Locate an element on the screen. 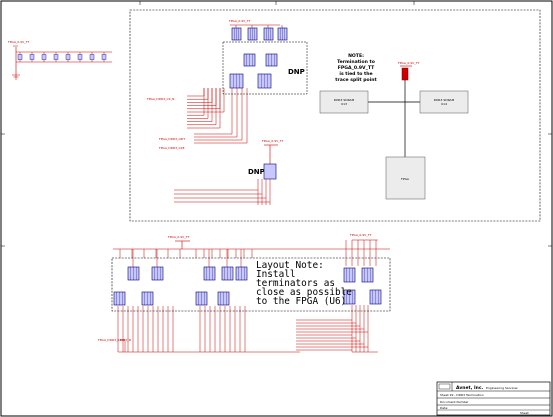 This screenshot has height=417, width=553. ddr3-right-sub: U14 is located at coordinates (444, 104).